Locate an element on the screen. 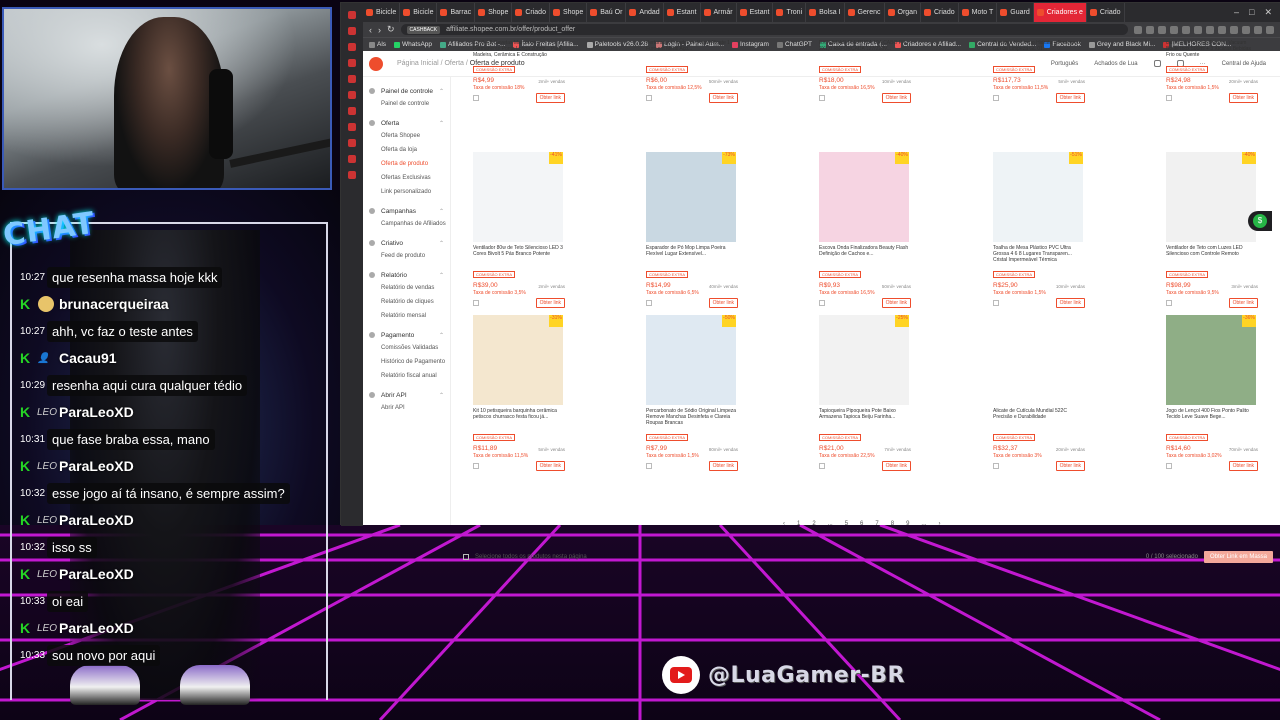 Image resolution: width=1280 pixels, height=720 pixels. forward-icon: › is located at coordinates (379, 30).